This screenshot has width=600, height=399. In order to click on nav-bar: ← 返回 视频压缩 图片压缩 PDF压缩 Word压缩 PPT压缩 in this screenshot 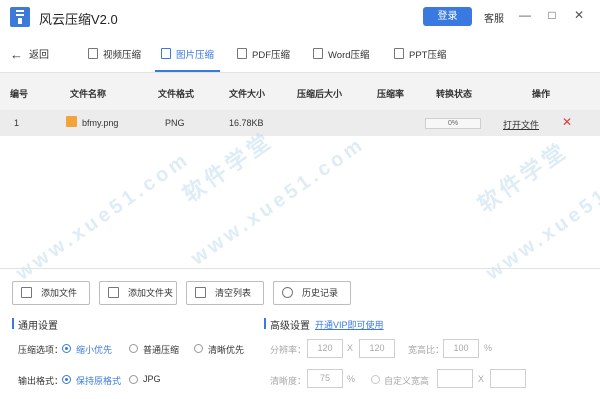, I will do `click(300, 53)`.